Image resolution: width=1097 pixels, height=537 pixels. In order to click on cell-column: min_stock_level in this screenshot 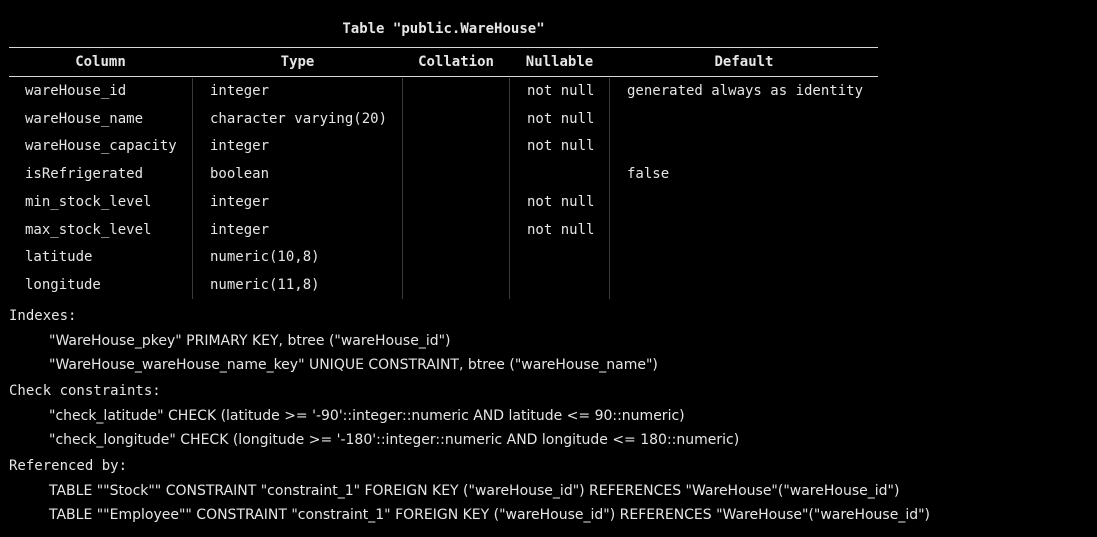, I will do `click(88, 201)`.